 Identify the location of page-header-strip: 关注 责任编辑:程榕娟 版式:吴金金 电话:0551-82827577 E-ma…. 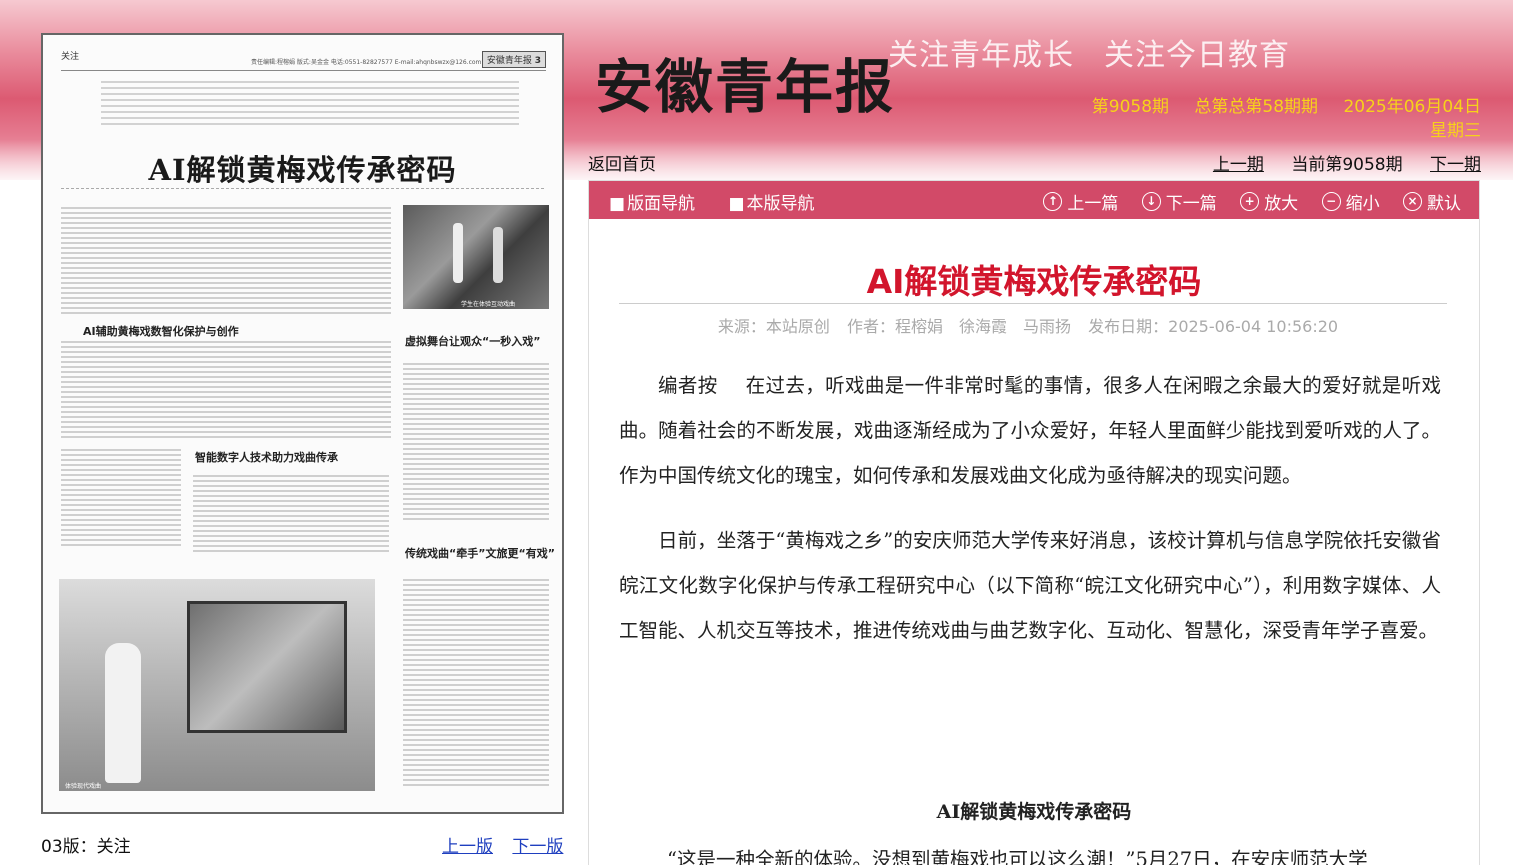
(303, 59).